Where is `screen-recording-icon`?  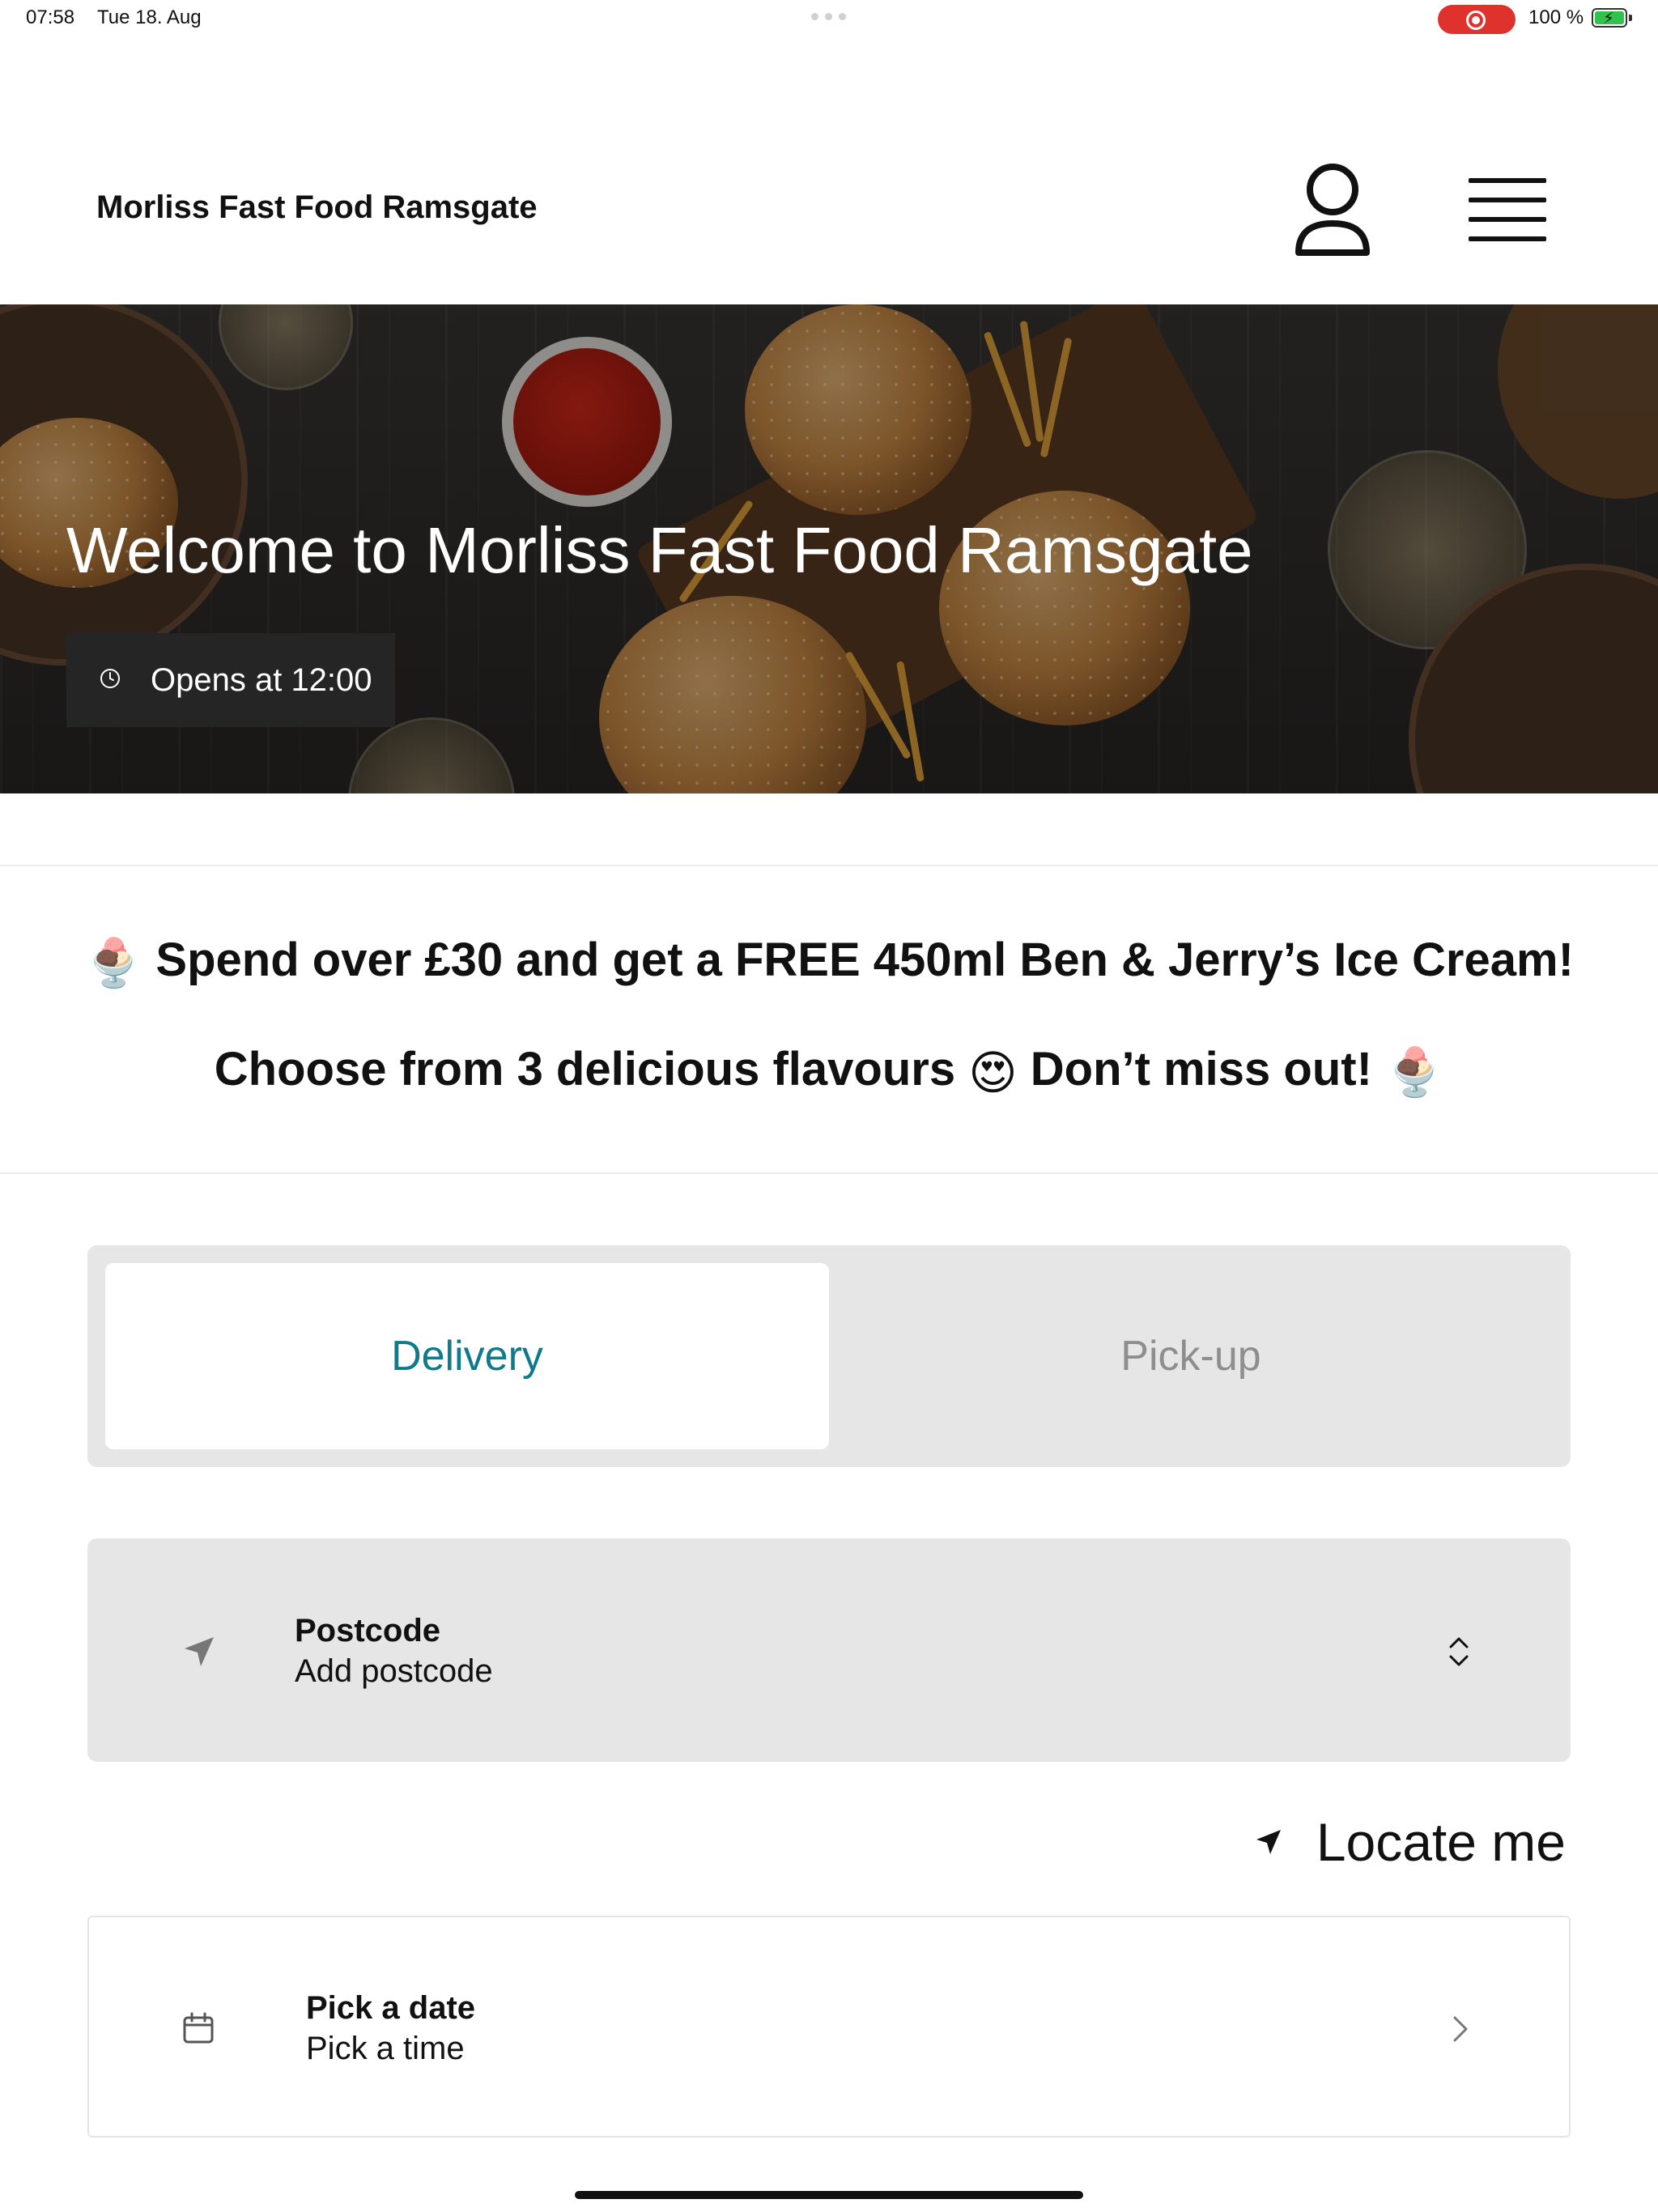 screen-recording-icon is located at coordinates (1477, 19).